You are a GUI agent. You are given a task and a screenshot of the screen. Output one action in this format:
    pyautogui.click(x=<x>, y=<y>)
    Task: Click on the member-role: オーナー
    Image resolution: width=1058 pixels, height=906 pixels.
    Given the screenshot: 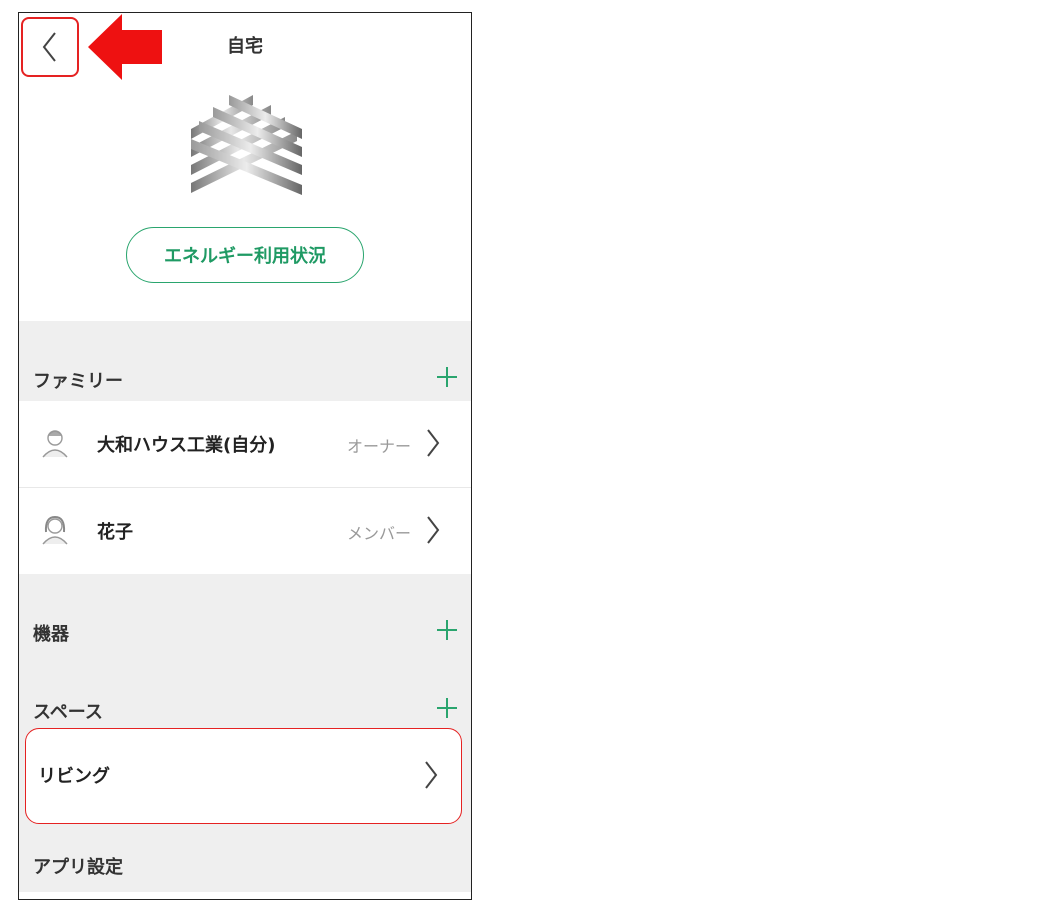 What is the action you would take?
    pyautogui.click(x=378, y=446)
    